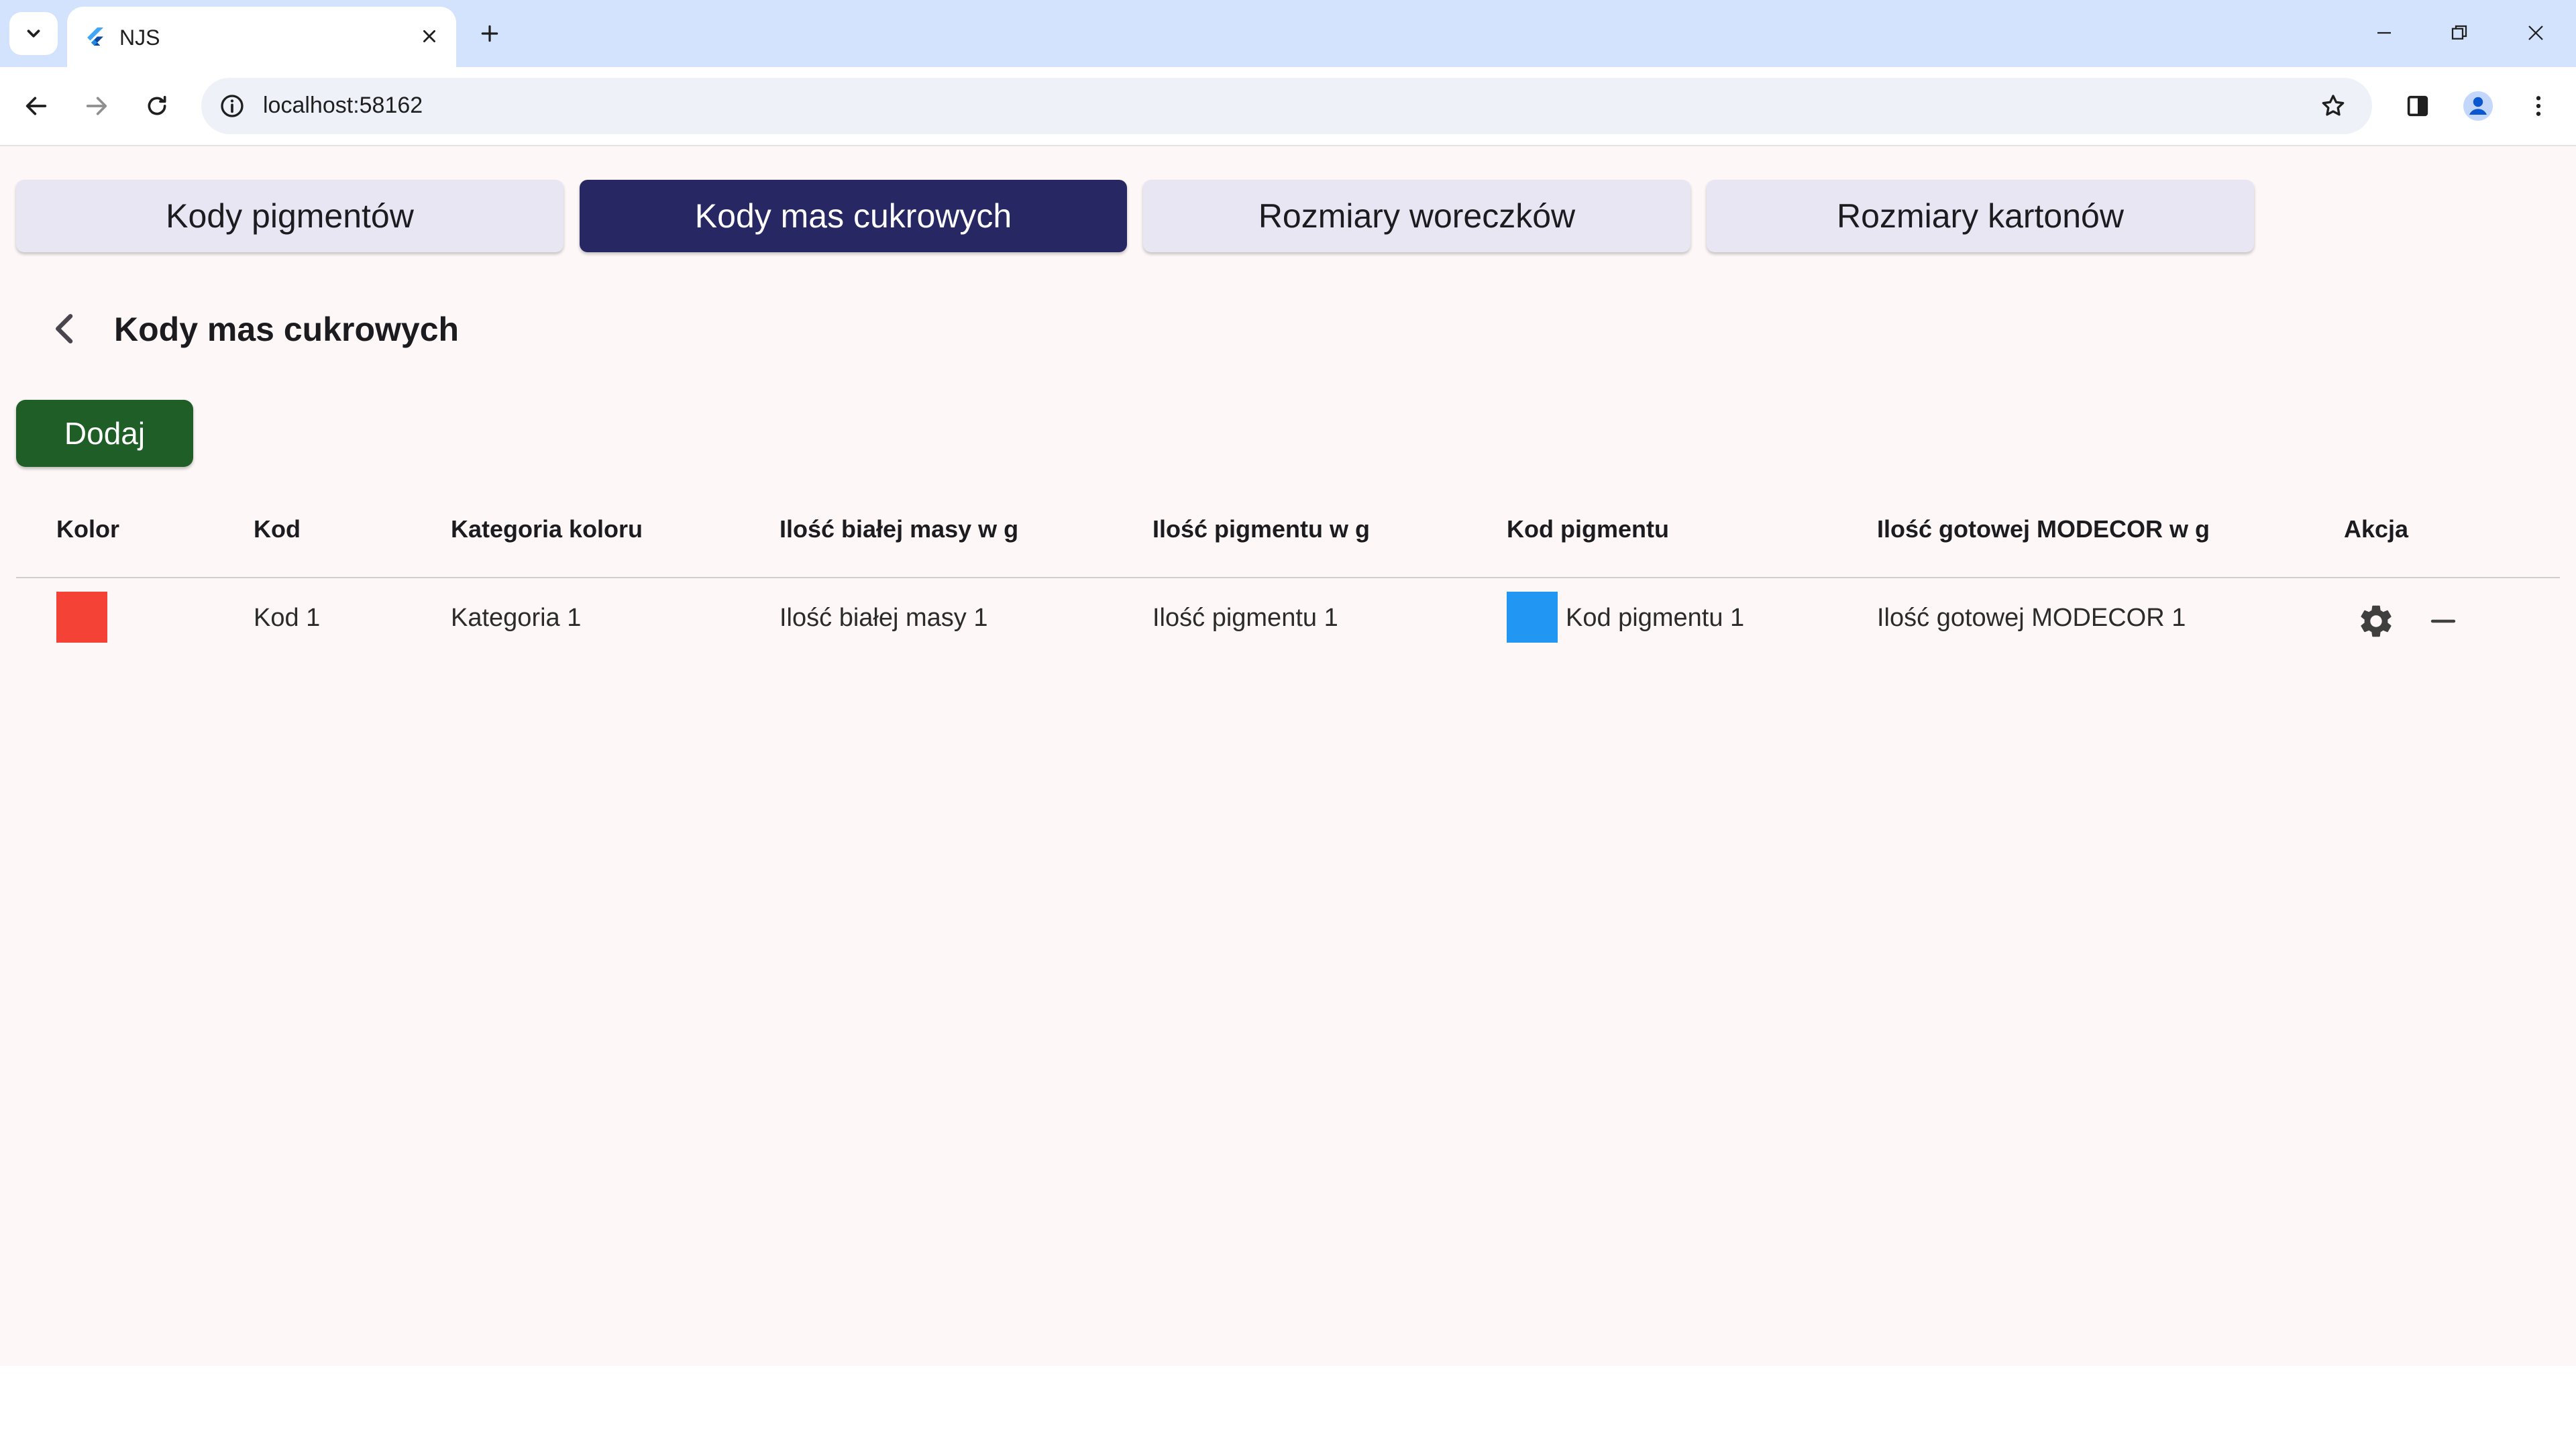  What do you see at coordinates (1288, 577) in the screenshot?
I see `table-divider` at bounding box center [1288, 577].